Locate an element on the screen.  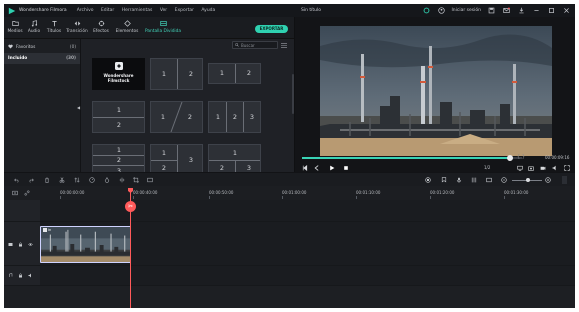
sync-icon is located at coordinates (426, 10).